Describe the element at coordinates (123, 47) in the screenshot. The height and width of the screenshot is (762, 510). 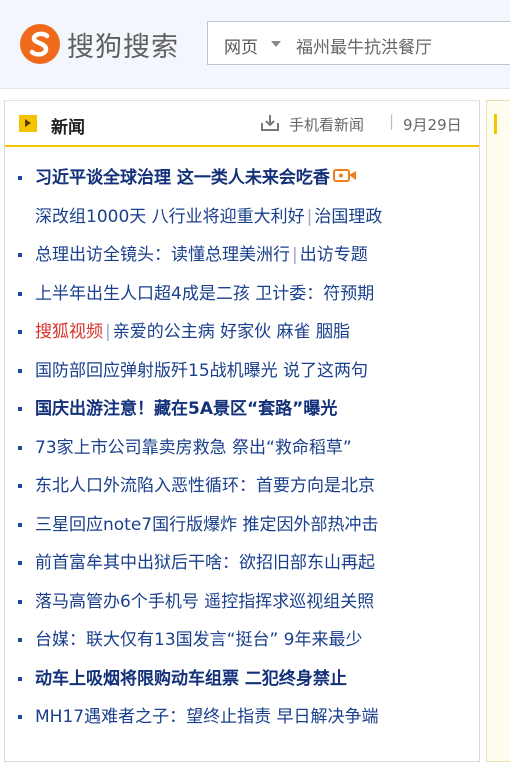
I see `logo-text: 搜狗搜索` at that location.